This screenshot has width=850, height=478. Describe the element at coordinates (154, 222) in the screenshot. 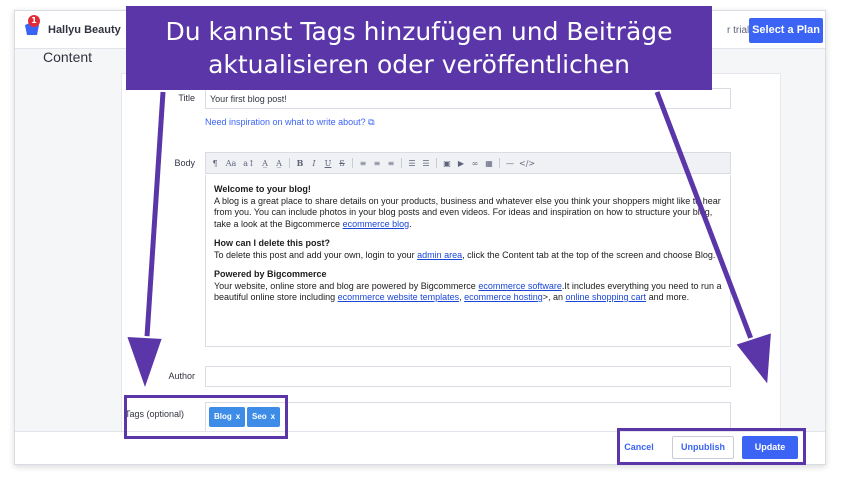

I see `arrow-to-tags` at that location.